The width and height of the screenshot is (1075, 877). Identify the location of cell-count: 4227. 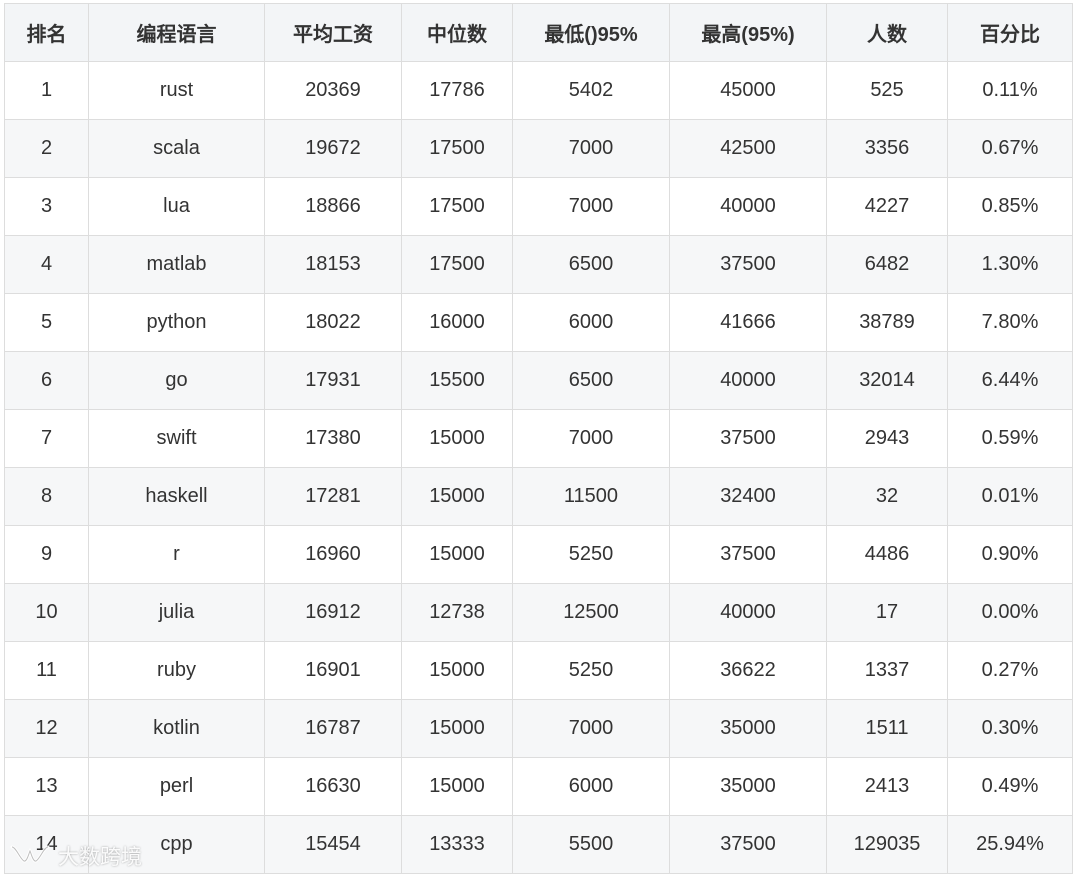
(887, 206).